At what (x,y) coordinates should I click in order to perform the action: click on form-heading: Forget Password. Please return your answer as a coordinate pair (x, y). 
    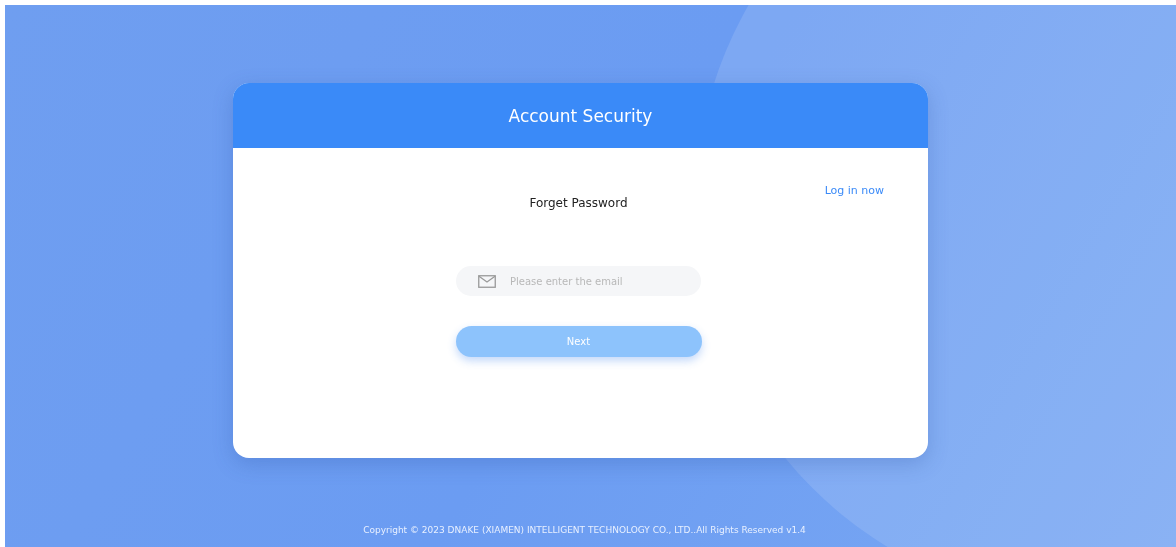
    Looking at the image, I should click on (578, 203).